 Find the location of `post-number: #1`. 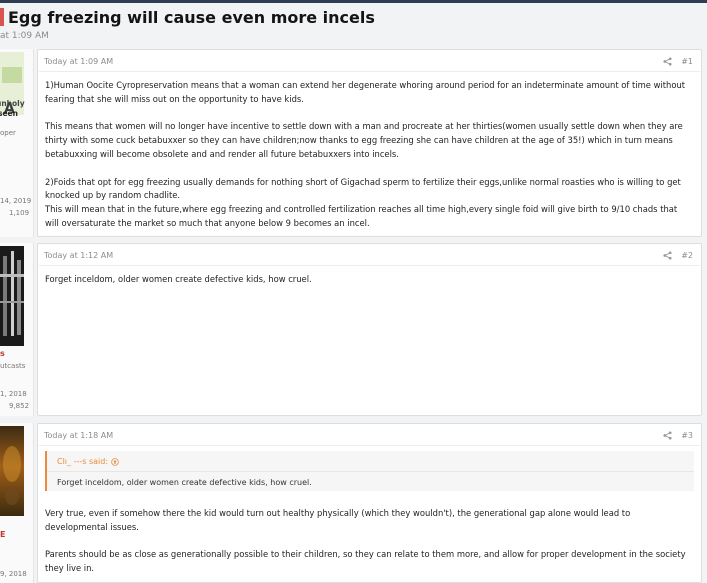

post-number: #1 is located at coordinates (687, 61).